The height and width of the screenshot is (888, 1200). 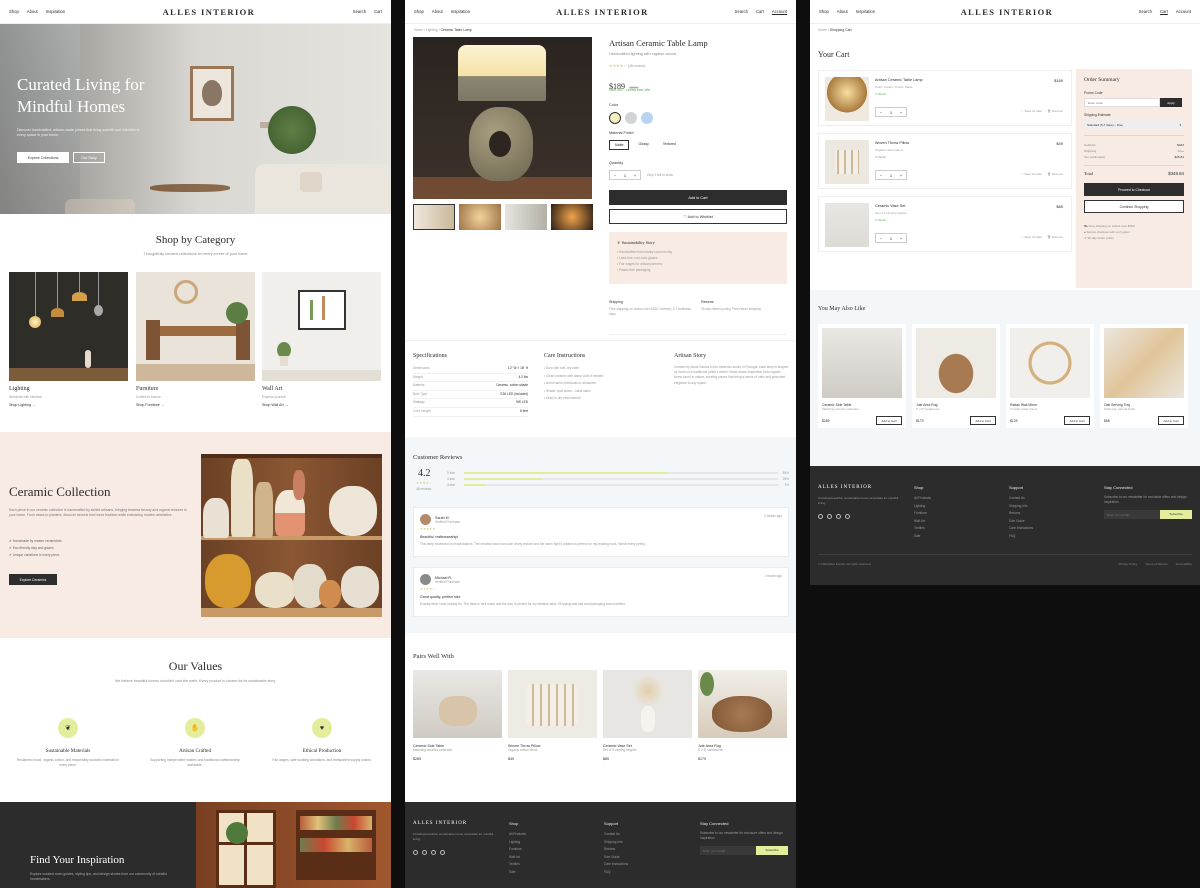 I want to click on our-story-button: Our Story, so click(x=89, y=157).